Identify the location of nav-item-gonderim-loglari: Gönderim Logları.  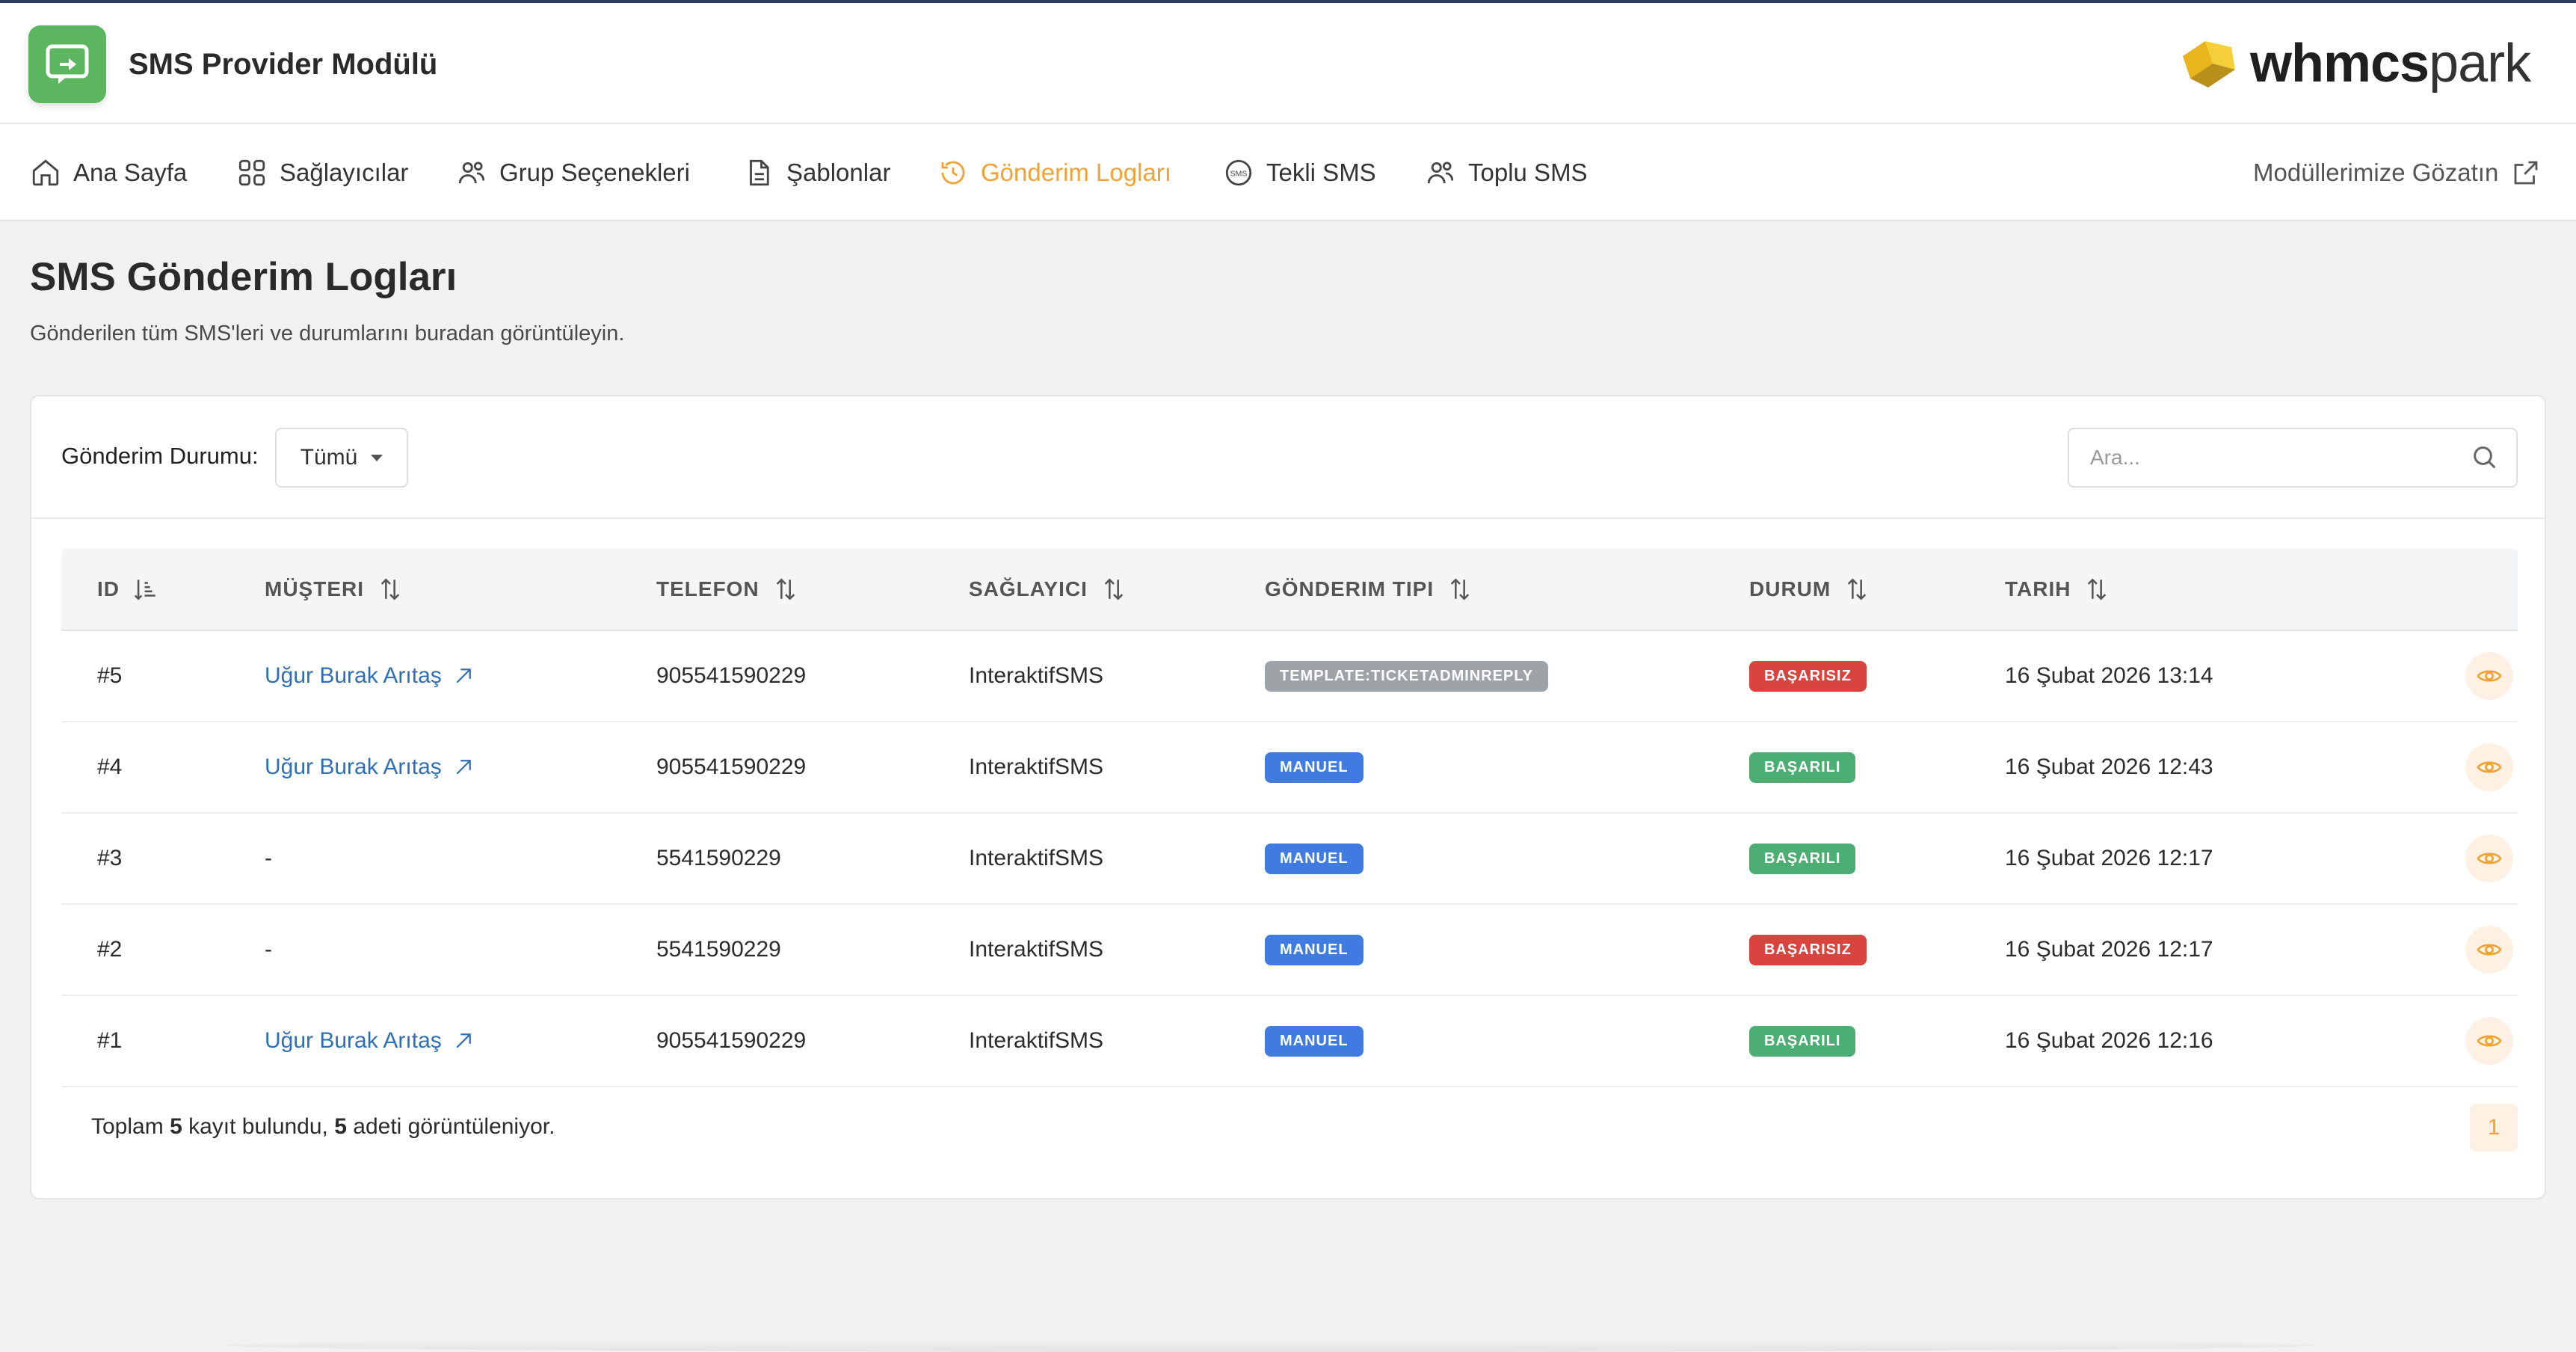
(1054, 172).